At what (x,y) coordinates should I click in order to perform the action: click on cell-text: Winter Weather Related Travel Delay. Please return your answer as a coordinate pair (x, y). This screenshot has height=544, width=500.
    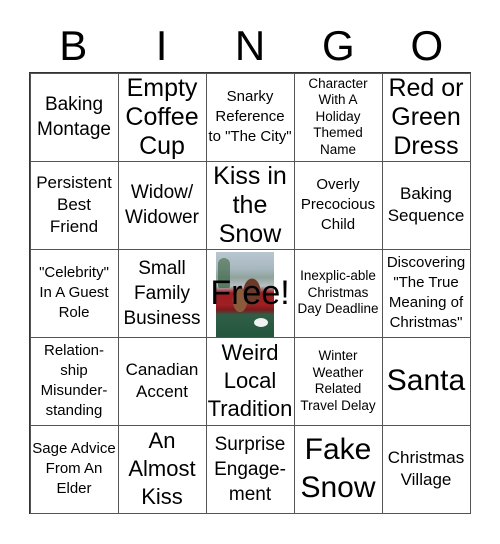
    Looking at the image, I should click on (338, 380).